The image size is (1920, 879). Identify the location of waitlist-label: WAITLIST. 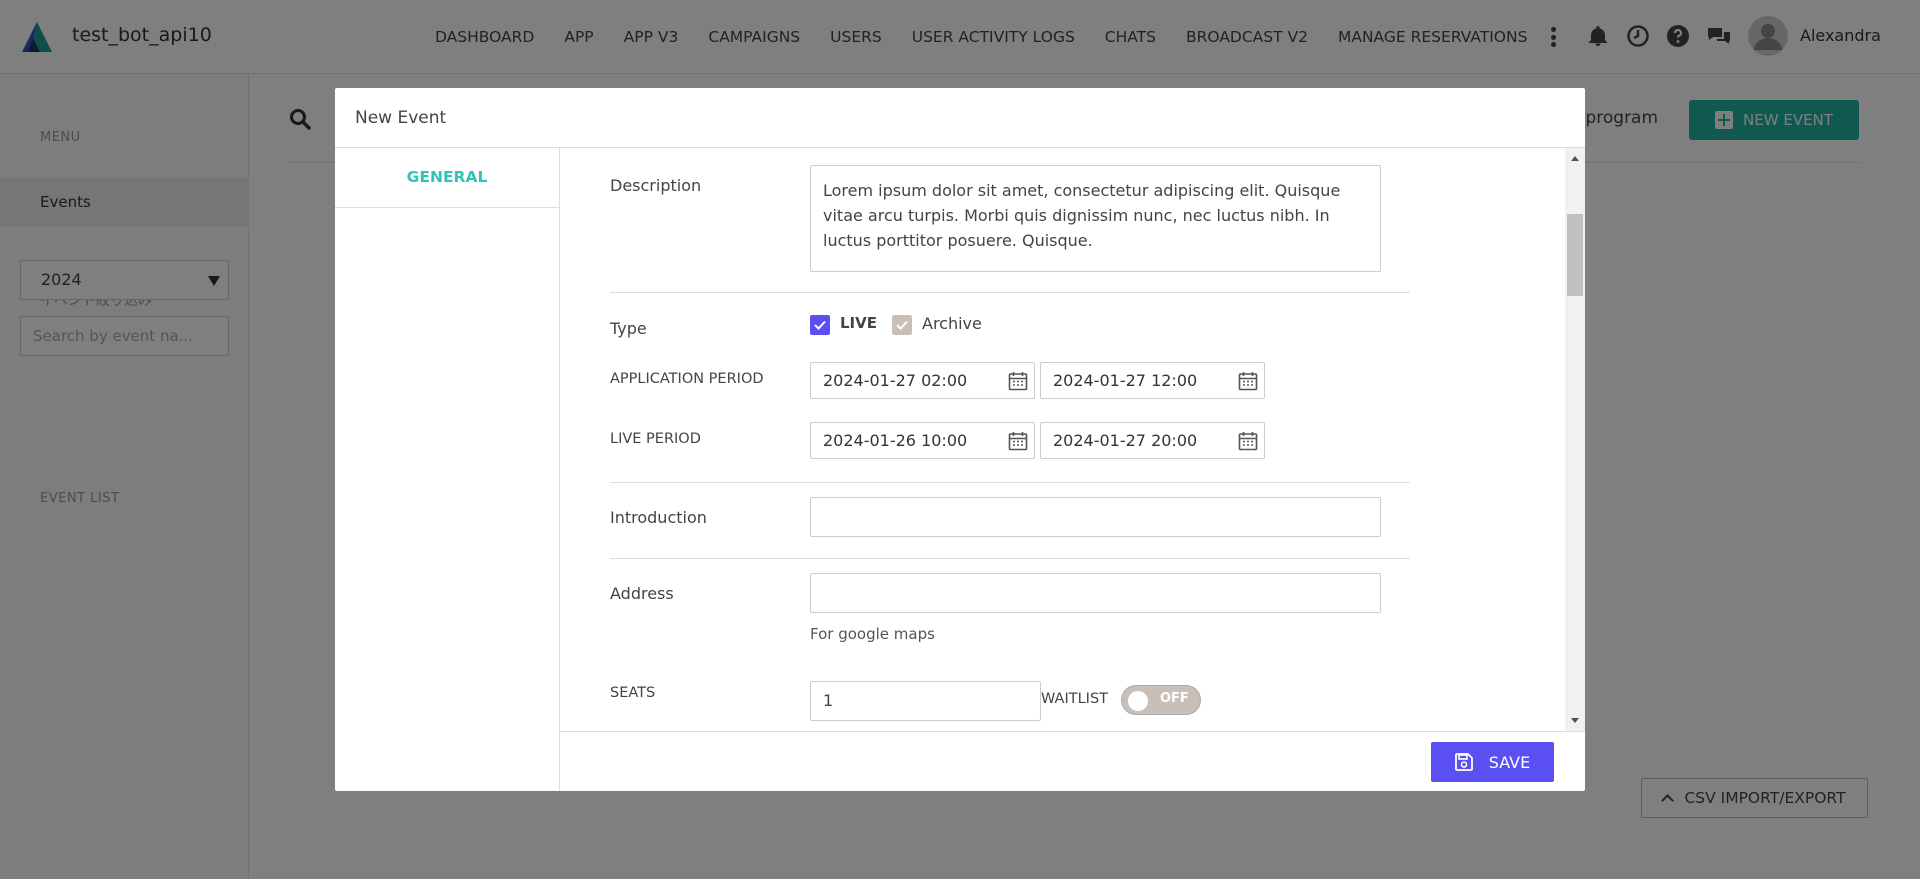
(1075, 699).